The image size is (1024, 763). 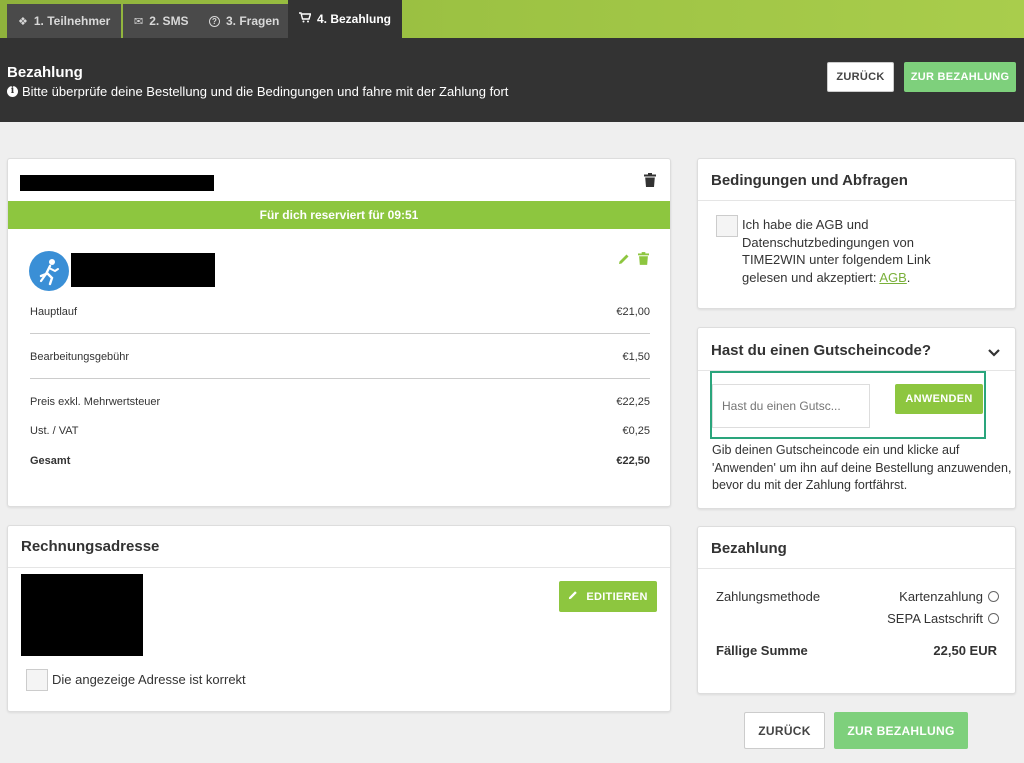 What do you see at coordinates (762, 650) in the screenshot?
I see `due-sum-label: Fällige Summe` at bounding box center [762, 650].